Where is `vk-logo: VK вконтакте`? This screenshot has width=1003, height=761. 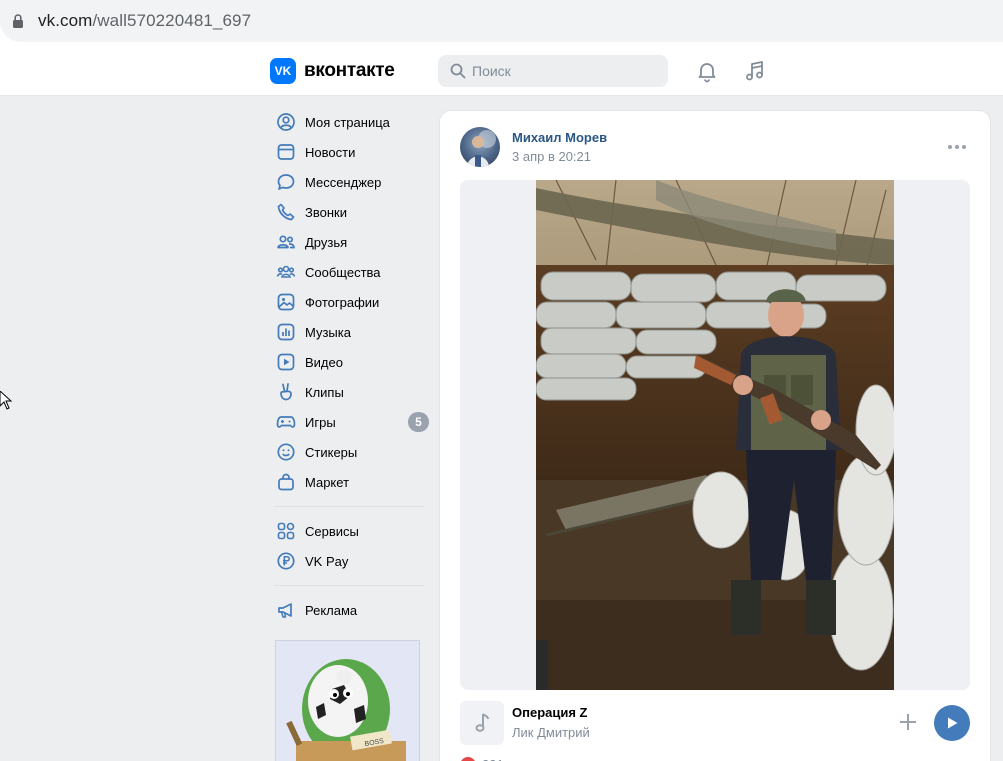
vk-logo: VK вконтакте is located at coordinates (332, 71).